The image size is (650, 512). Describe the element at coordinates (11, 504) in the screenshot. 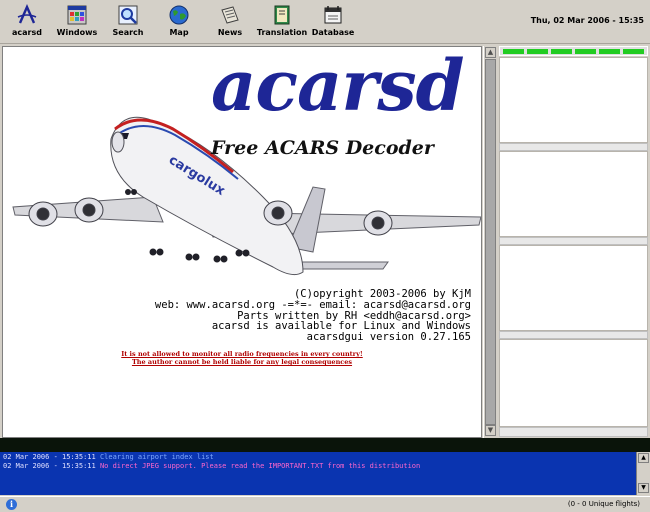

I see `info-icon: i` at that location.